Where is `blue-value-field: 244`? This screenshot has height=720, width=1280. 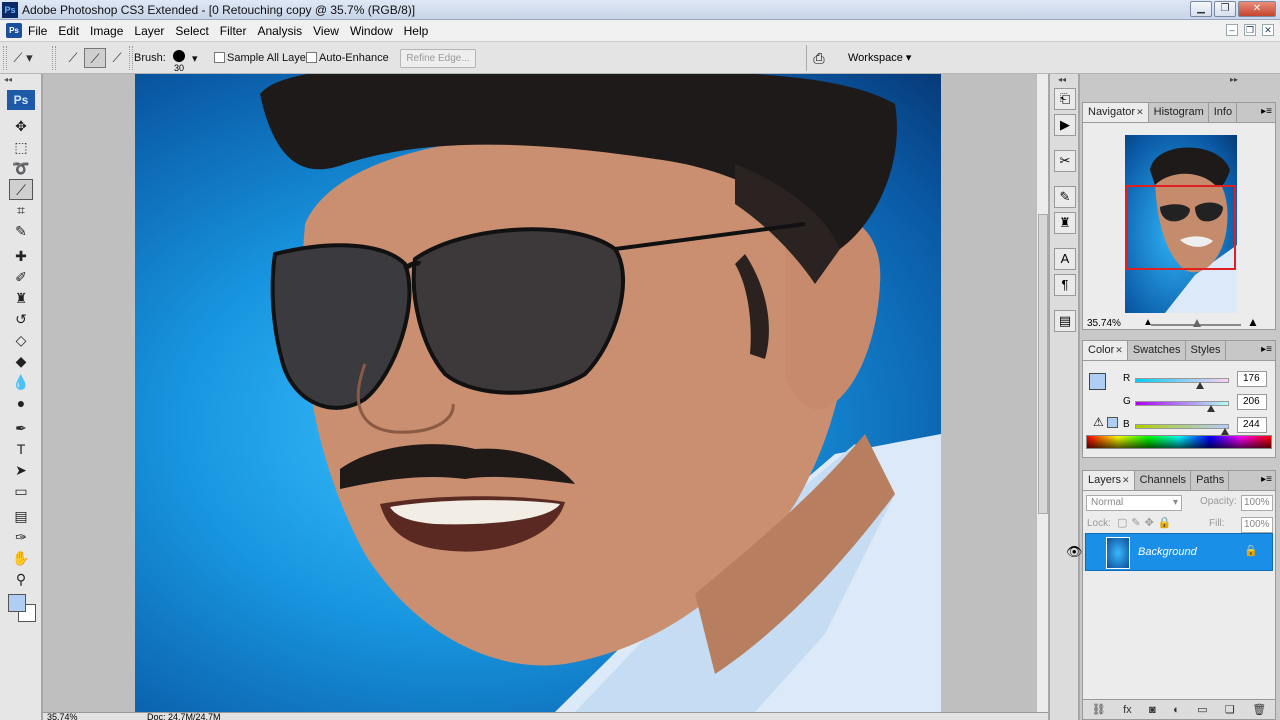
blue-value-field: 244 is located at coordinates (1252, 425).